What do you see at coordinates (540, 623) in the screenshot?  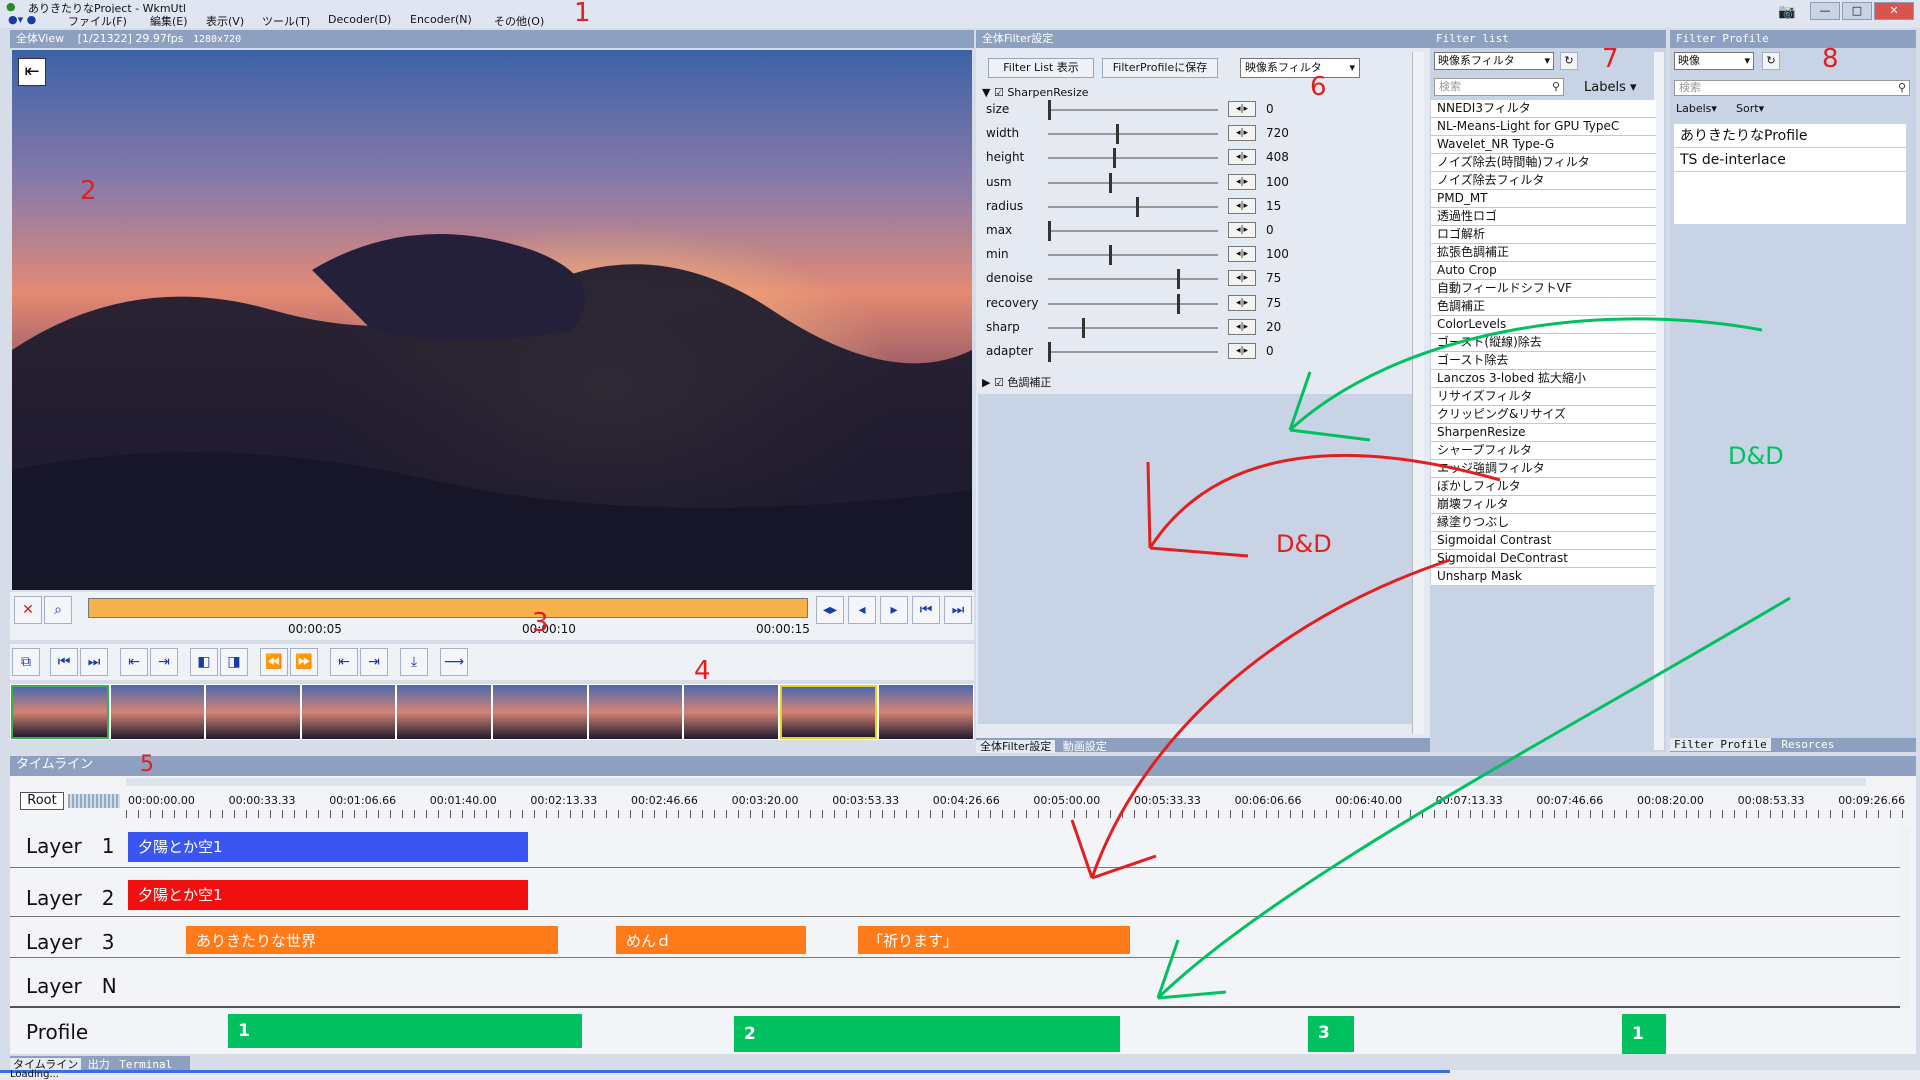 I see `annotation-3: 3` at bounding box center [540, 623].